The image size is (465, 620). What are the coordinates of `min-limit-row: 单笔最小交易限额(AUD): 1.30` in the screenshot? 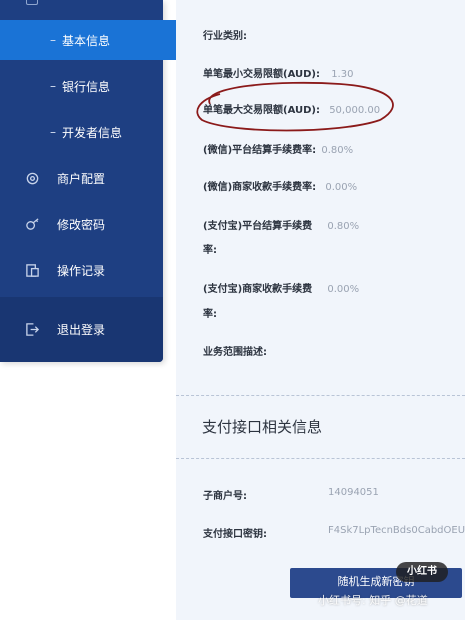 It's located at (278, 72).